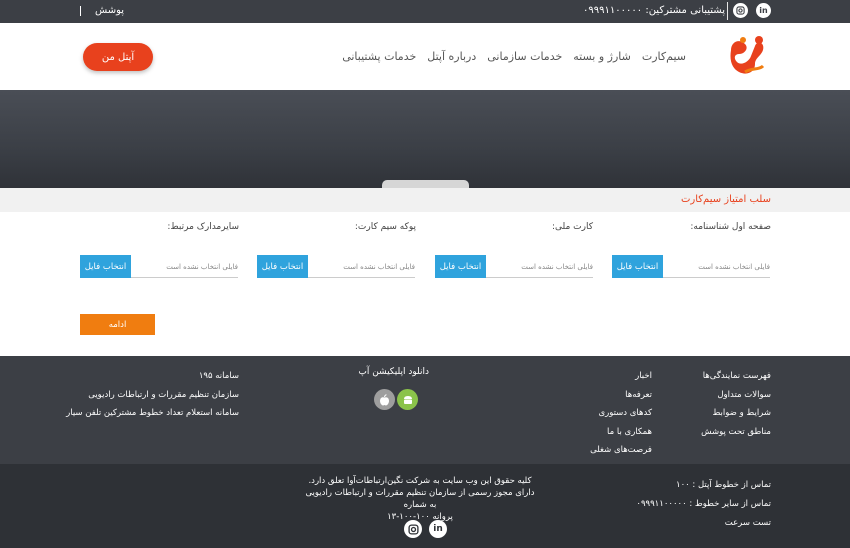  What do you see at coordinates (451, 56) in the screenshot?
I see `nav-item-about: درباره آپتل` at bounding box center [451, 56].